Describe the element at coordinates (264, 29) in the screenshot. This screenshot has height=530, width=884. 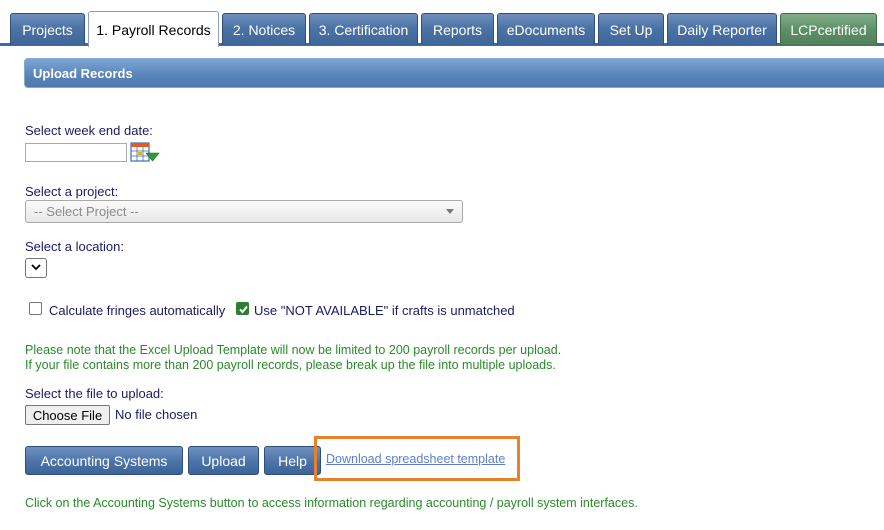
I see `tab-notices: 2. Notices` at that location.